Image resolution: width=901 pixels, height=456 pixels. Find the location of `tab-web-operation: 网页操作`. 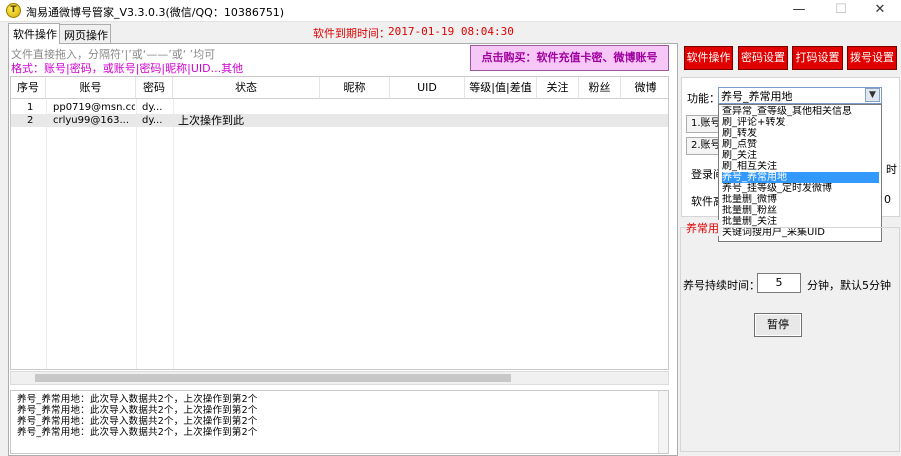

tab-web-operation: 网页操作 is located at coordinates (85, 33).